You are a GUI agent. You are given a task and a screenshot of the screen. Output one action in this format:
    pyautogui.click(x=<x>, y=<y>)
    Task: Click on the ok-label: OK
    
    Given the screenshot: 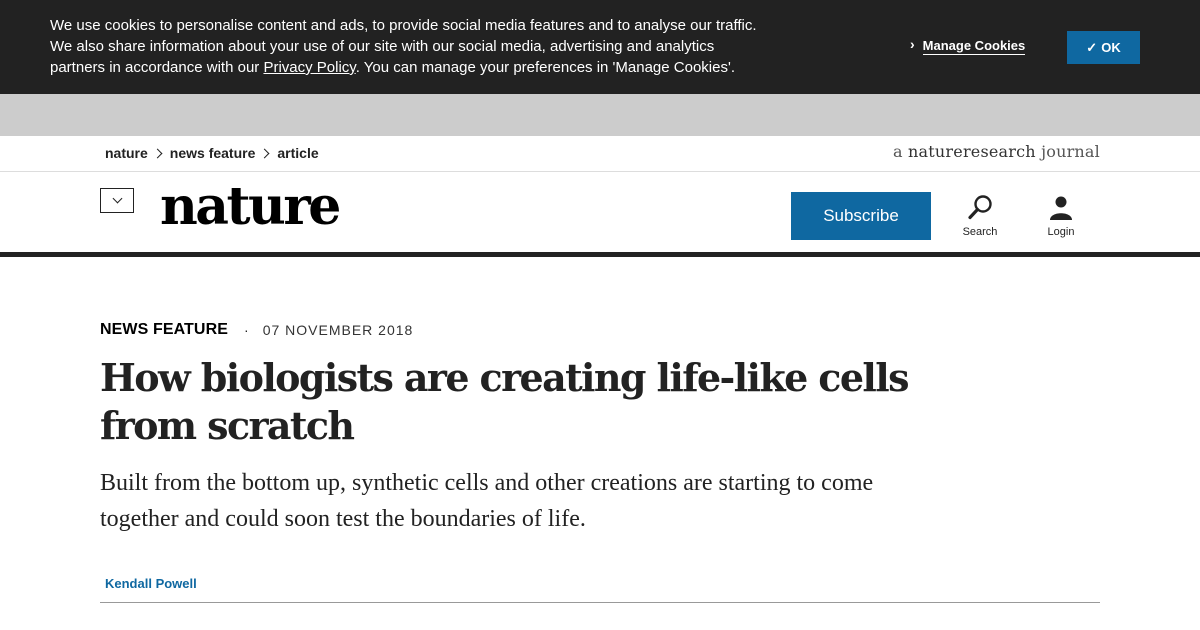 What is the action you would take?
    pyautogui.click(x=1111, y=47)
    